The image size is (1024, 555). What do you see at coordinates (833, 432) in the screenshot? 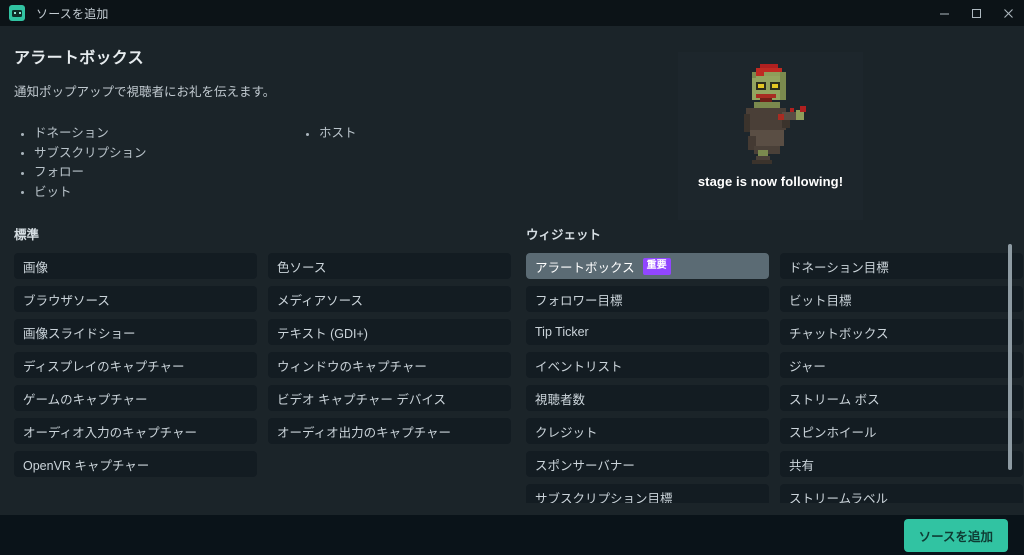
I see `tile-label: スピンホイール` at bounding box center [833, 432].